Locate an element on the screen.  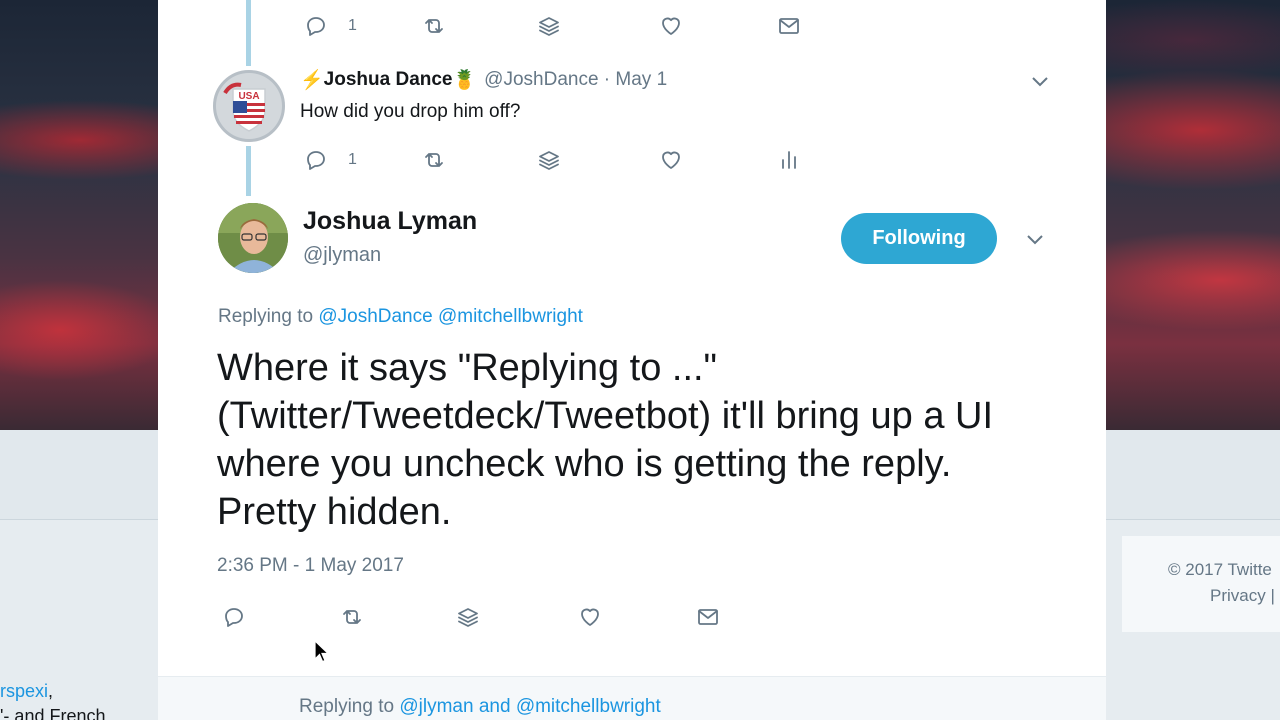
reply-compose-replying-to: Replying to @jlyman and @mitchellbwright is located at coordinates (480, 707).